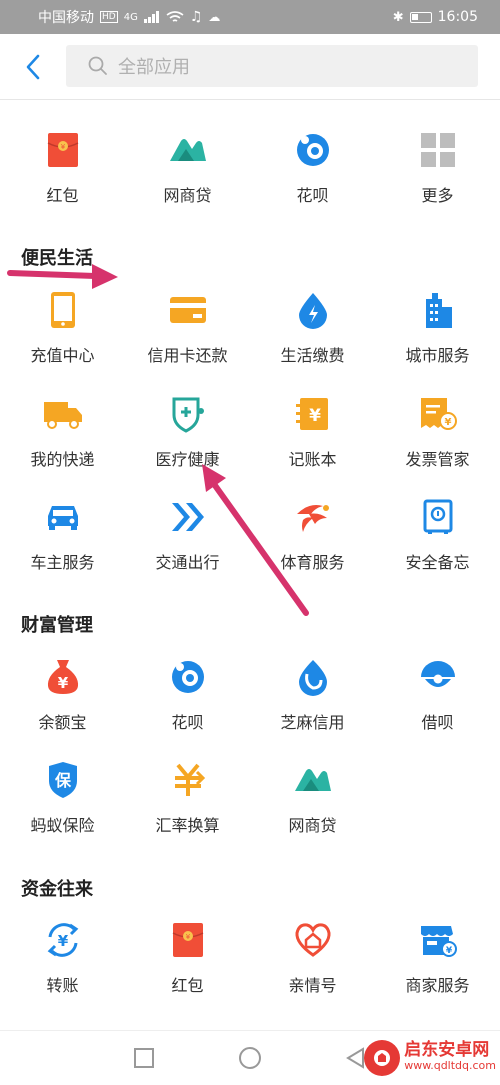 This screenshot has width=500, height=1085. What do you see at coordinates (175, 16) in the screenshot?
I see `wifi-icon` at bounding box center [175, 16].